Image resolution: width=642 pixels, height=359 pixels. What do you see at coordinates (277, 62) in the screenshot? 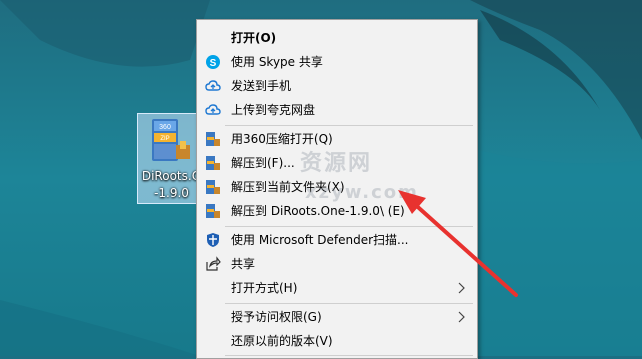
I see `menu-item-label: 使用 Skype 共享` at bounding box center [277, 62].